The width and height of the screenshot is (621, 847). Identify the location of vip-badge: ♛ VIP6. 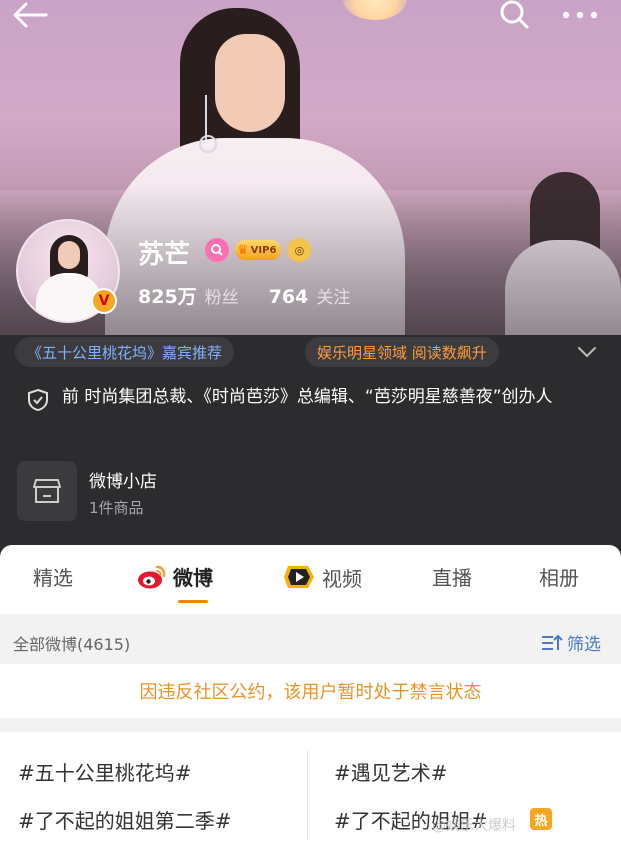
(258, 250).